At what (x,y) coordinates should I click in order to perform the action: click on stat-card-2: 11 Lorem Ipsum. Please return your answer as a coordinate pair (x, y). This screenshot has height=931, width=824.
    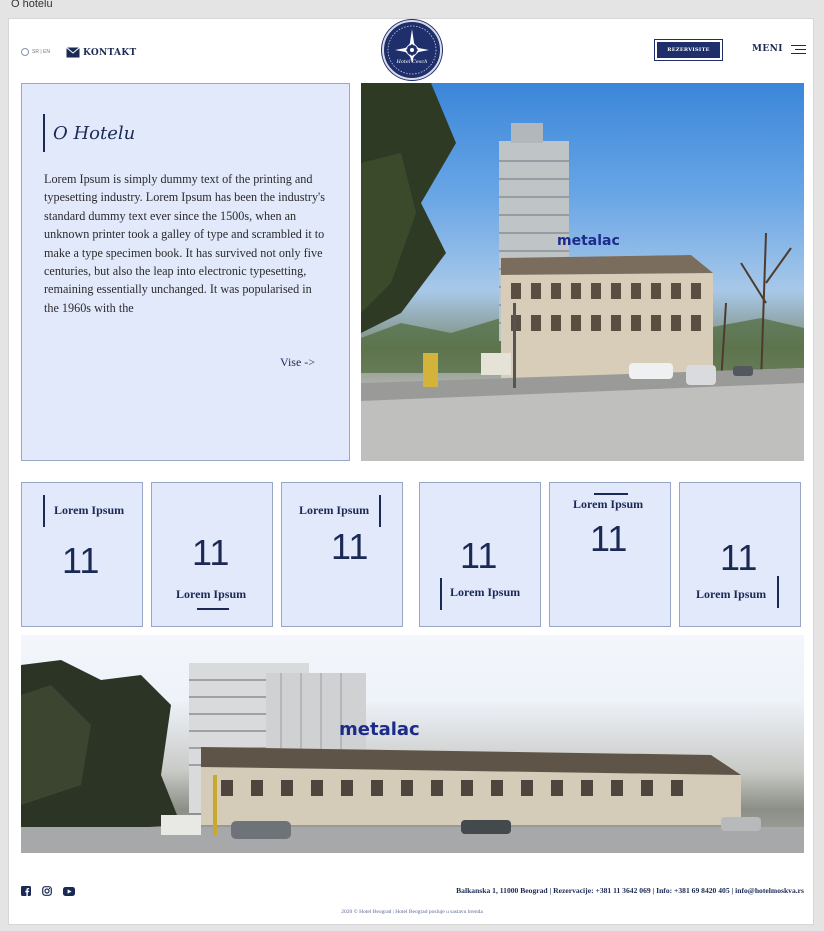
    Looking at the image, I should click on (212, 554).